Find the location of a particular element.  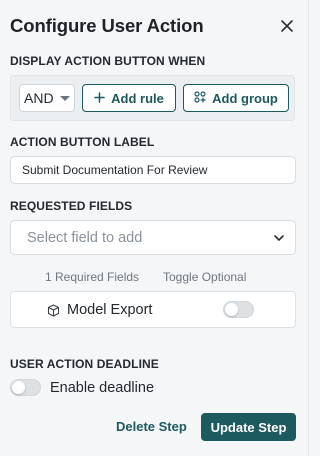

button-label-heading: ACTION BUTTON LABEL is located at coordinates (82, 142).